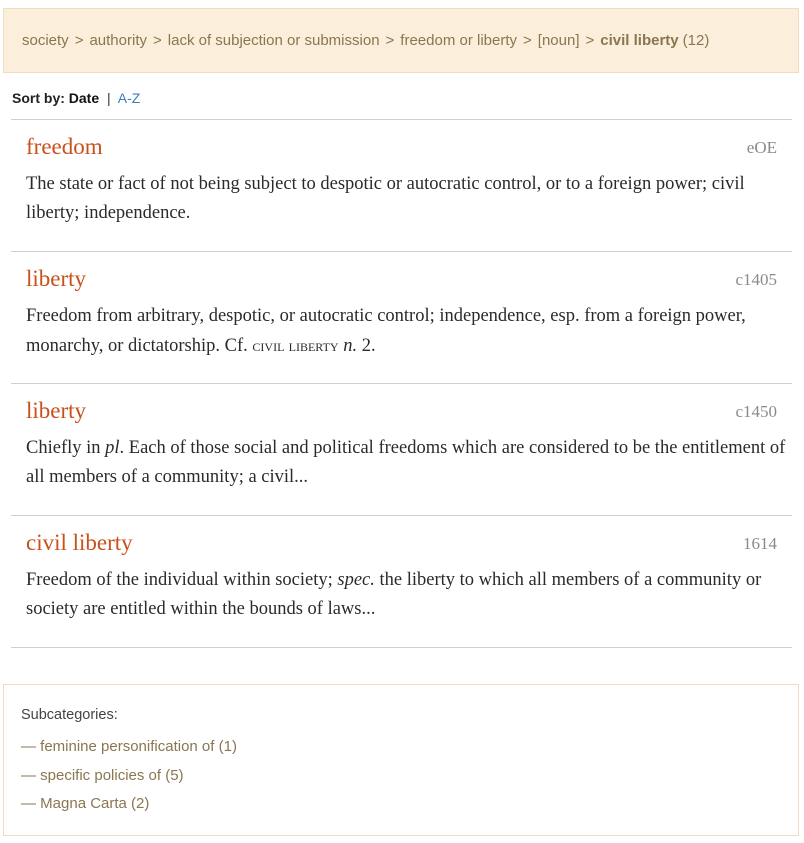 The height and width of the screenshot is (843, 804). Describe the element at coordinates (66, 448) in the screenshot. I see `definition-text: Chiefly in` at that location.